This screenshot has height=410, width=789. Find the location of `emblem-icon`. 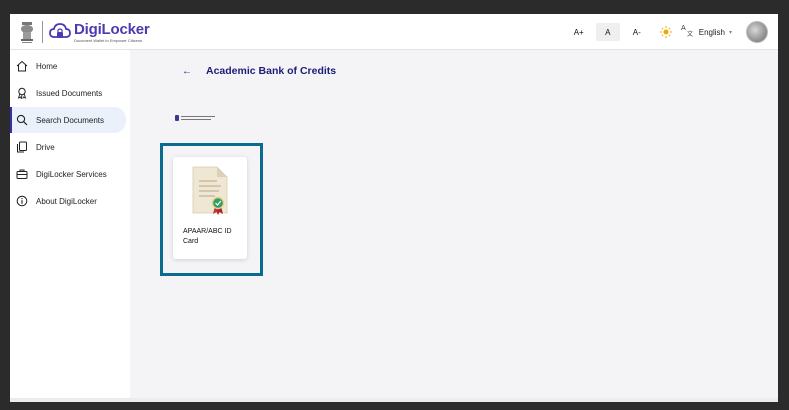

emblem-icon is located at coordinates (27, 32).